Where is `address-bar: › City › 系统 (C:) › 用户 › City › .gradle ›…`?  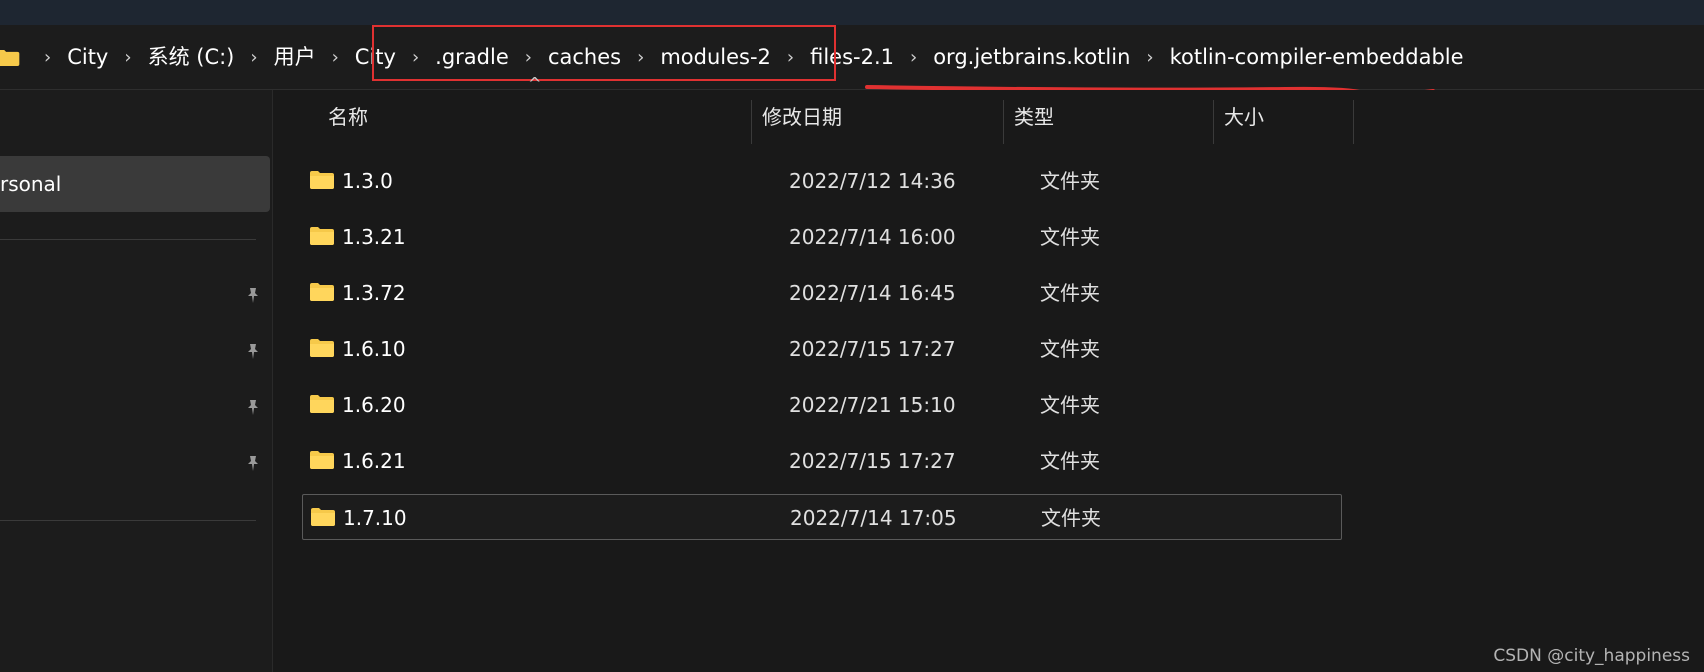
address-bar: › City › 系统 (C:) › 用户 › City › .gradle ›… is located at coordinates (852, 60).